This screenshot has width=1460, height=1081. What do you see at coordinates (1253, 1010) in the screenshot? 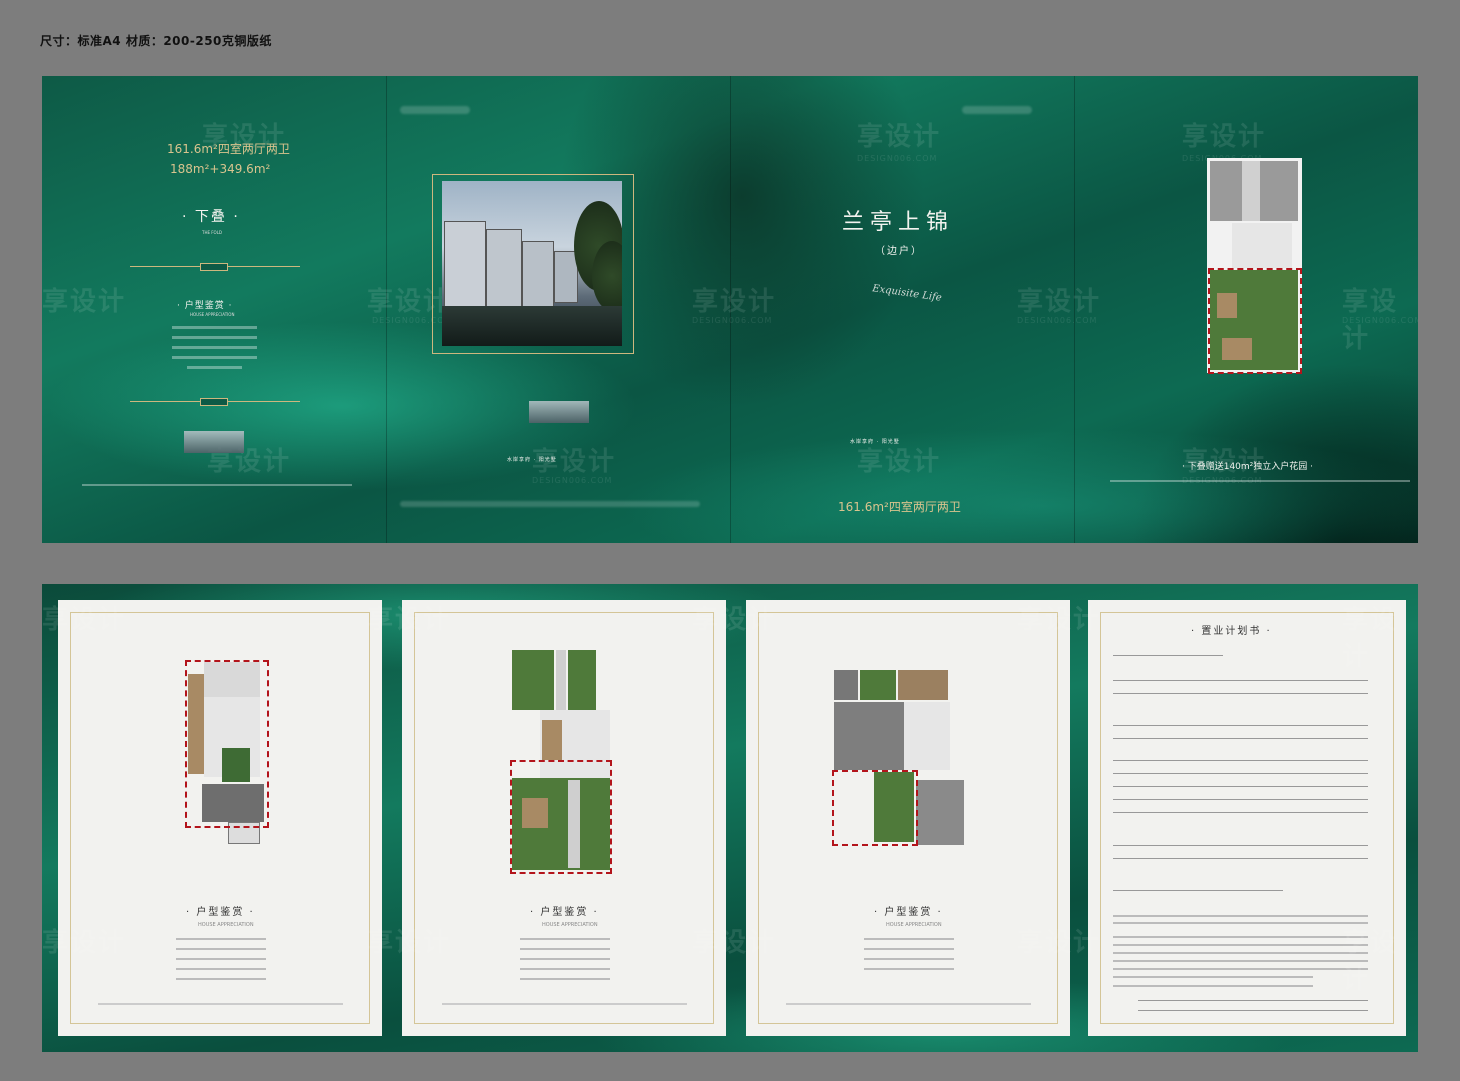
I see `date-line` at bounding box center [1253, 1010].